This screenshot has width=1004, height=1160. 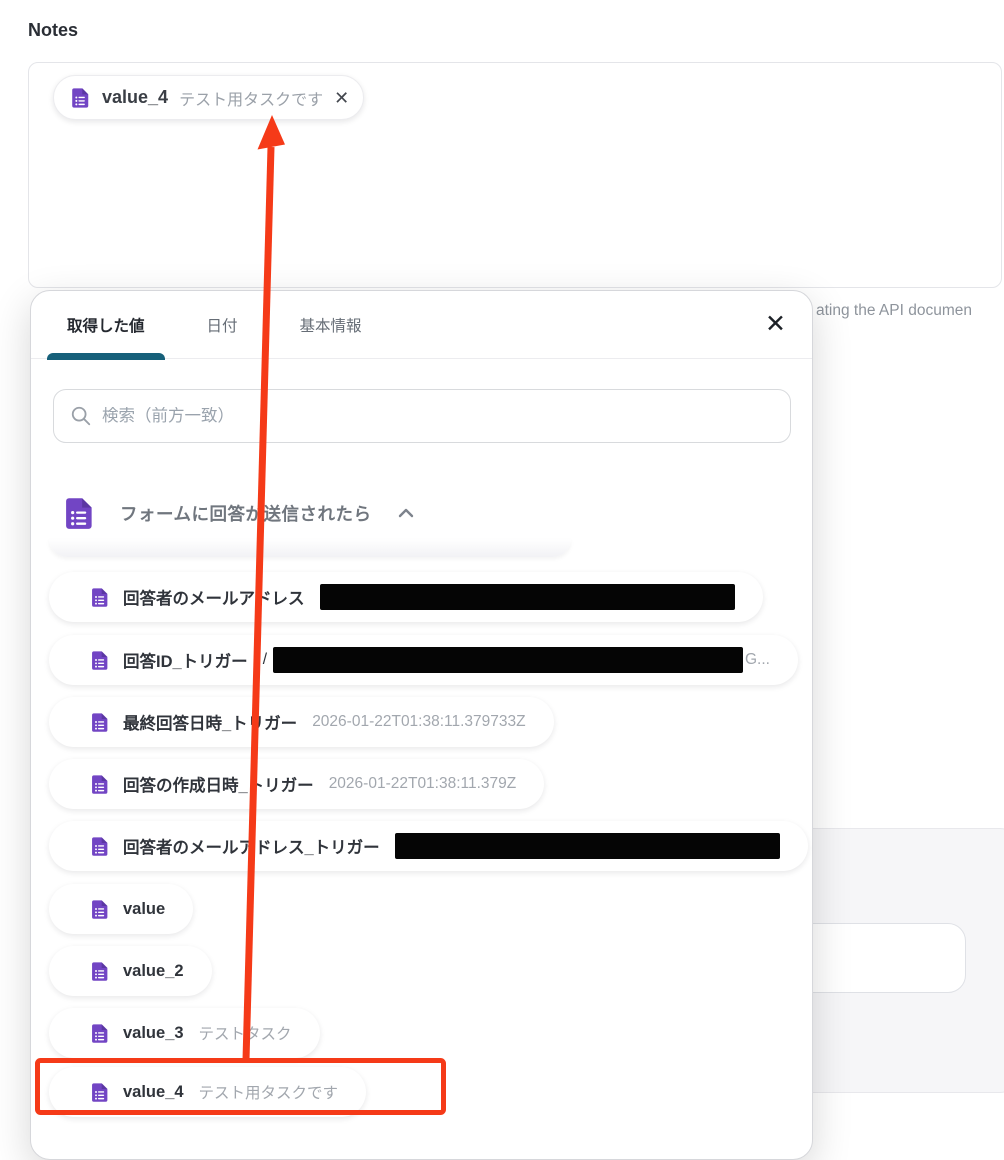 I want to click on list-item: value_2, so click(x=130, y=971).